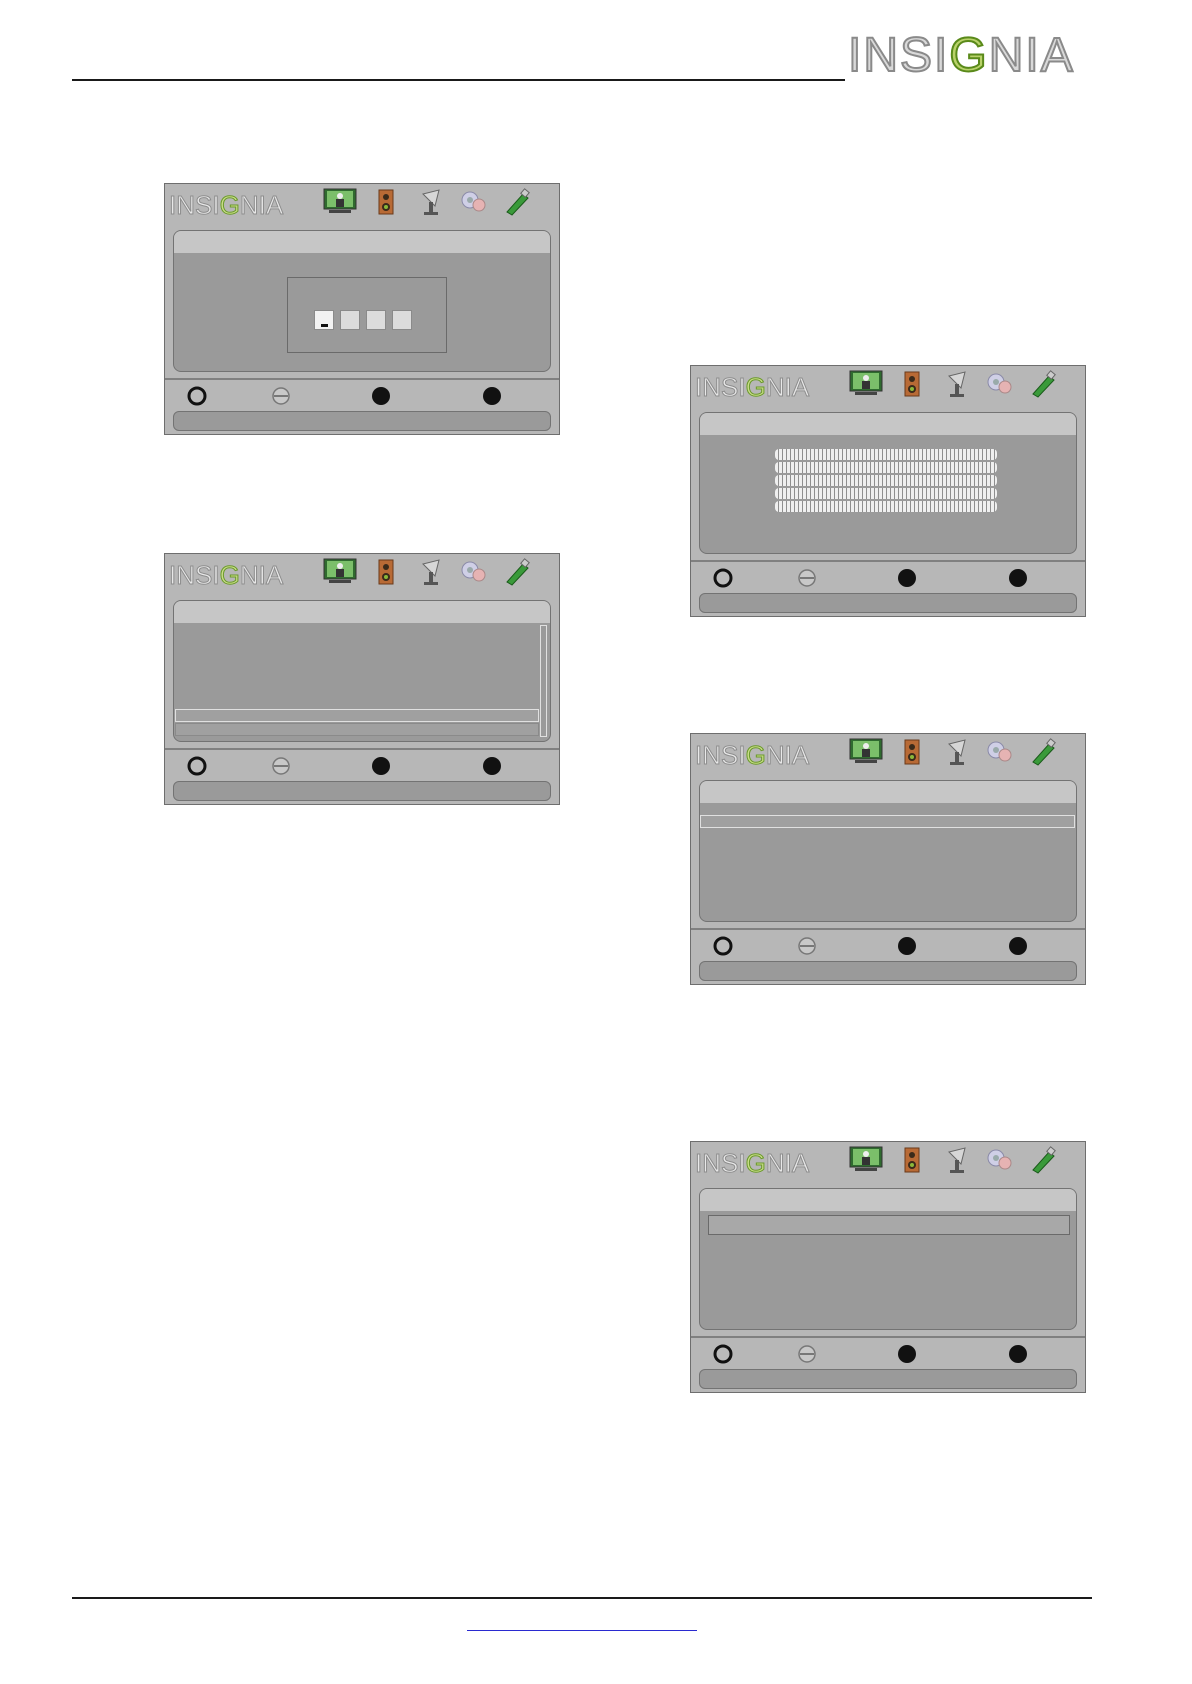 Image resolution: width=1192 pixels, height=1684 pixels. Describe the element at coordinates (324, 325) in the screenshot. I see `input-cursor` at that location.